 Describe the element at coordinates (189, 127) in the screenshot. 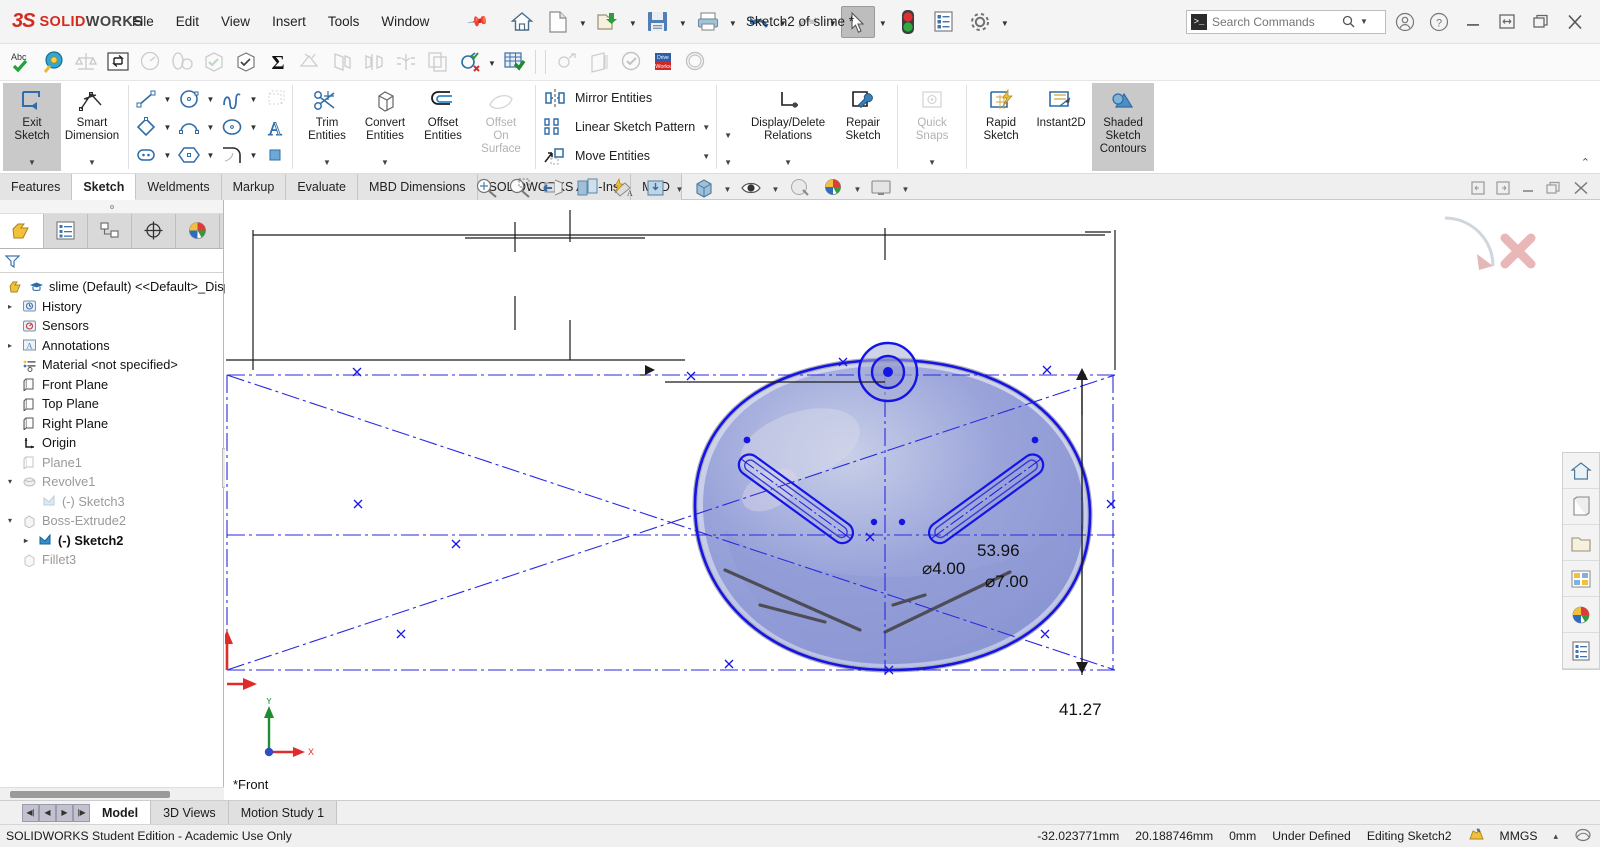

I see `arc-tool-icon` at that location.